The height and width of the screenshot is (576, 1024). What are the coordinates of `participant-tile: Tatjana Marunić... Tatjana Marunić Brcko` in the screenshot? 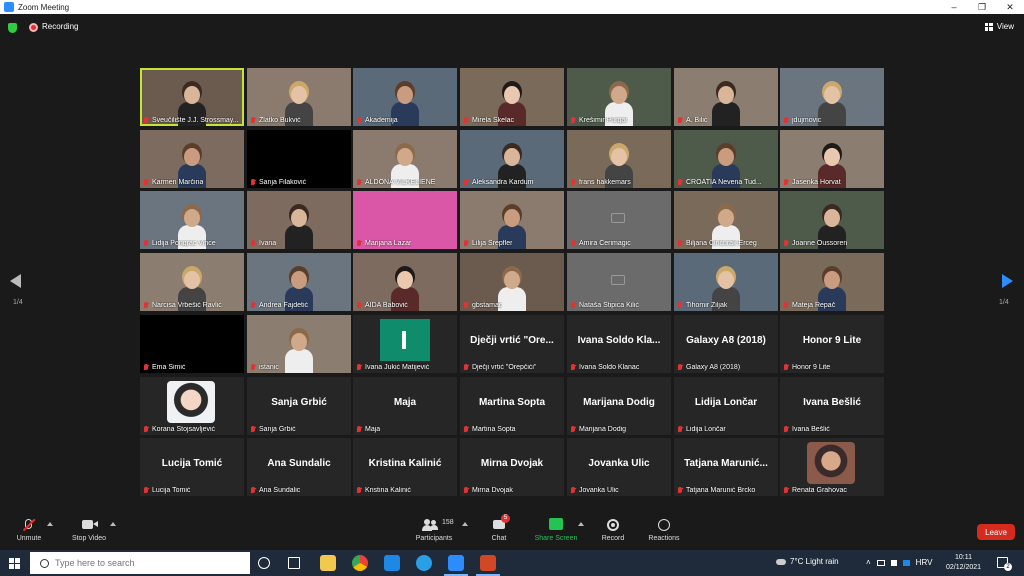 It's located at (726, 467).